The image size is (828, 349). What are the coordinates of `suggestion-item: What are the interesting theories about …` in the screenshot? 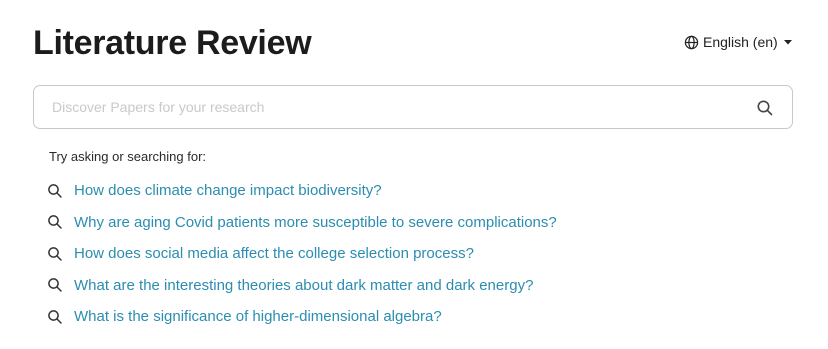 It's located at (302, 286).